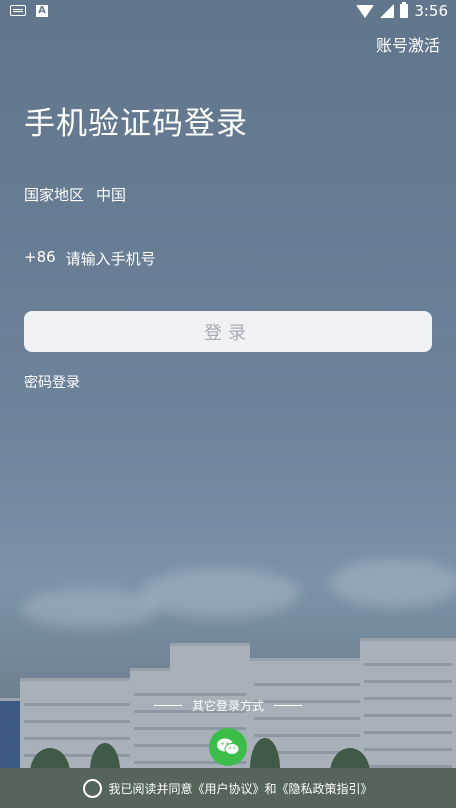 This screenshot has height=808, width=456. I want to click on phone-field: +86 请输入手机号, so click(90, 258).